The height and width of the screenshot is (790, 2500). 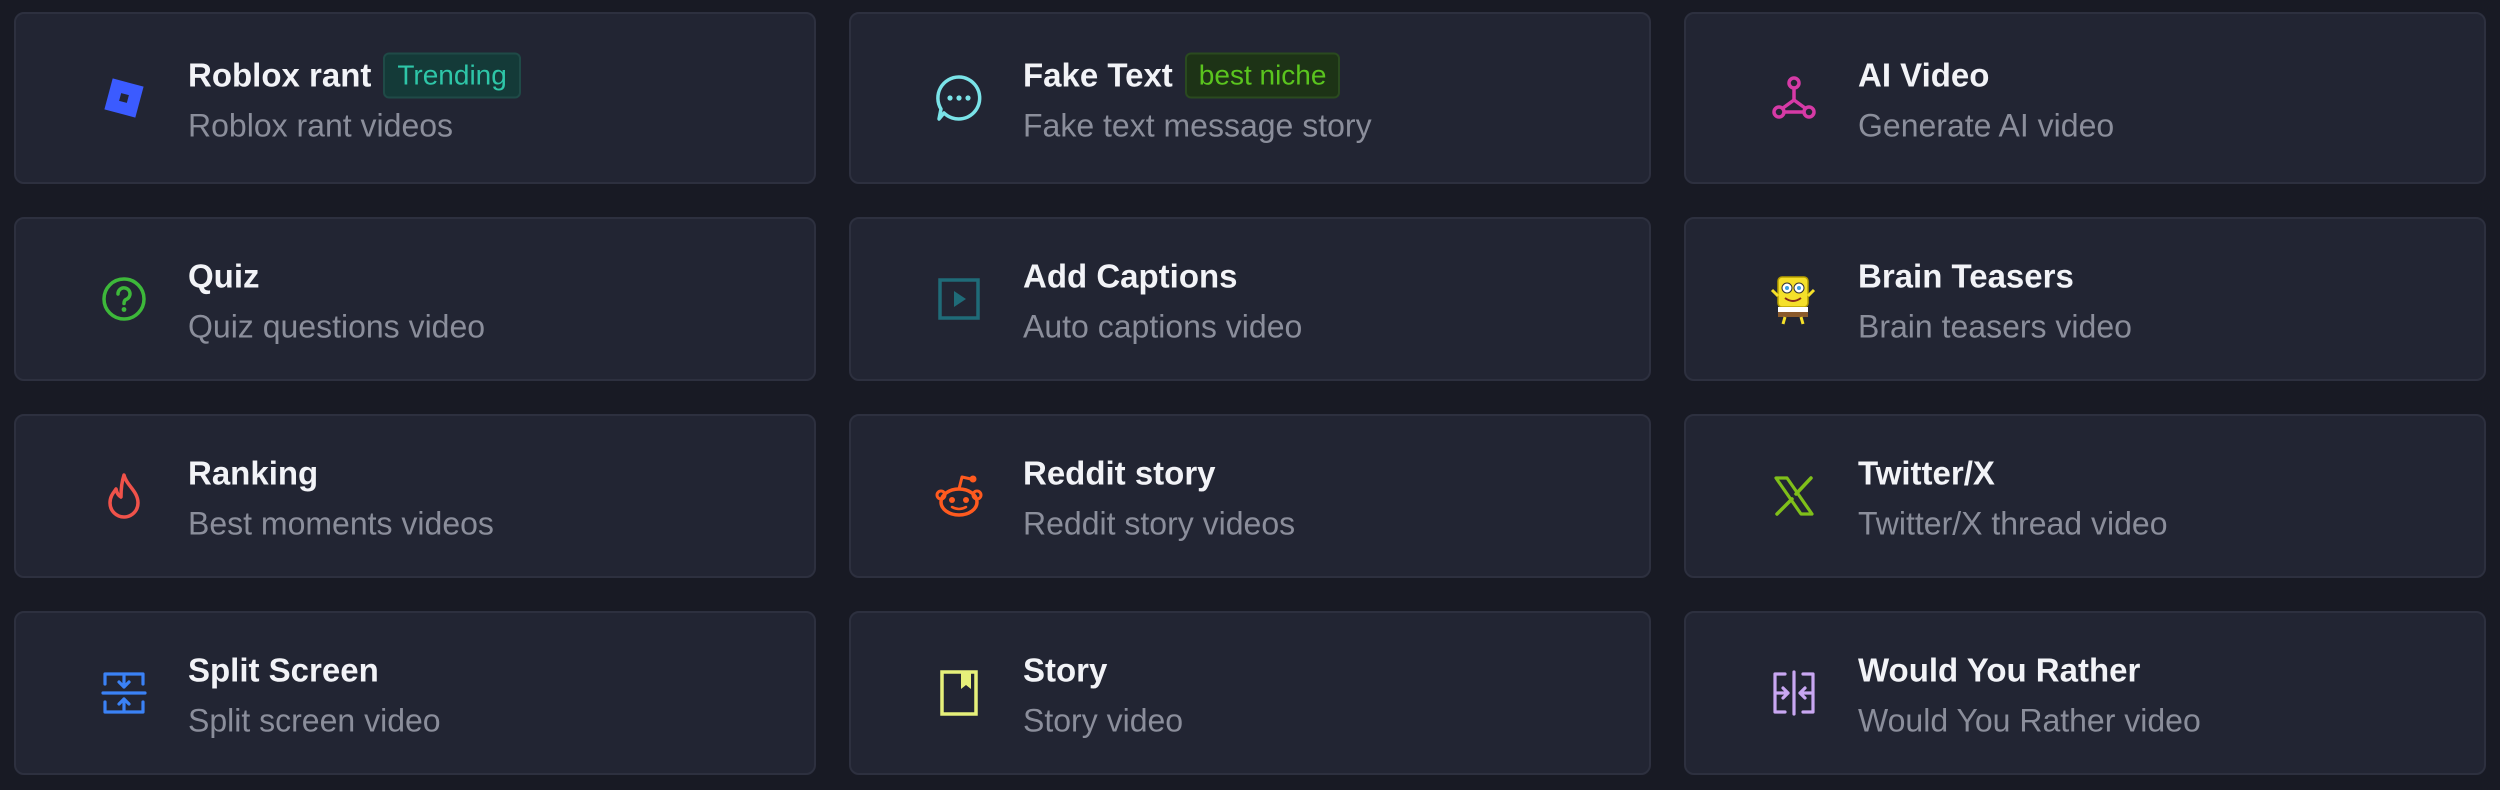 I want to click on card-add-captions: Add Captions Auto captions video, so click(x=1250, y=299).